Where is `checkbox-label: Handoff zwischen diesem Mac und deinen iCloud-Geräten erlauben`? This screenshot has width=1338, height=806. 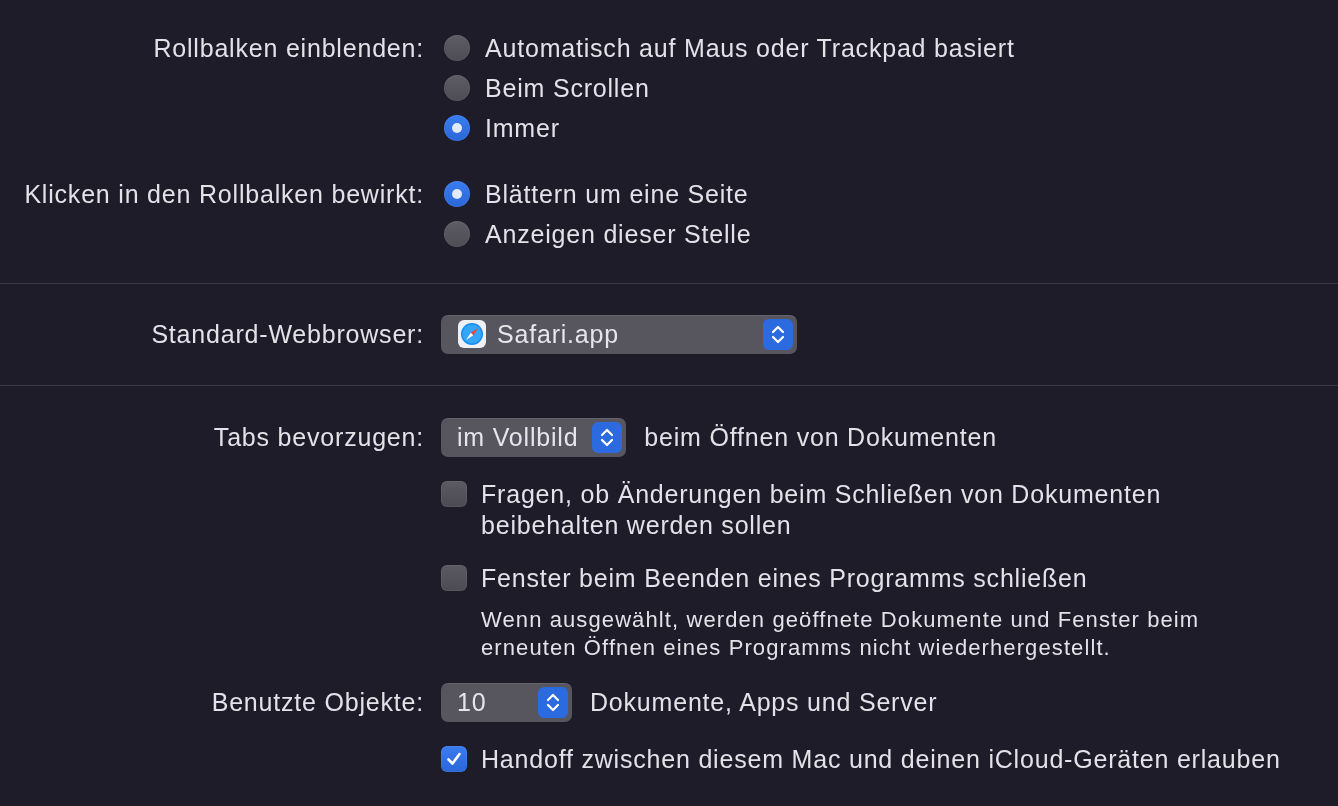
checkbox-label: Handoff zwischen diesem Mac und deinen iCloud-Geräten erlauben is located at coordinates (881, 759).